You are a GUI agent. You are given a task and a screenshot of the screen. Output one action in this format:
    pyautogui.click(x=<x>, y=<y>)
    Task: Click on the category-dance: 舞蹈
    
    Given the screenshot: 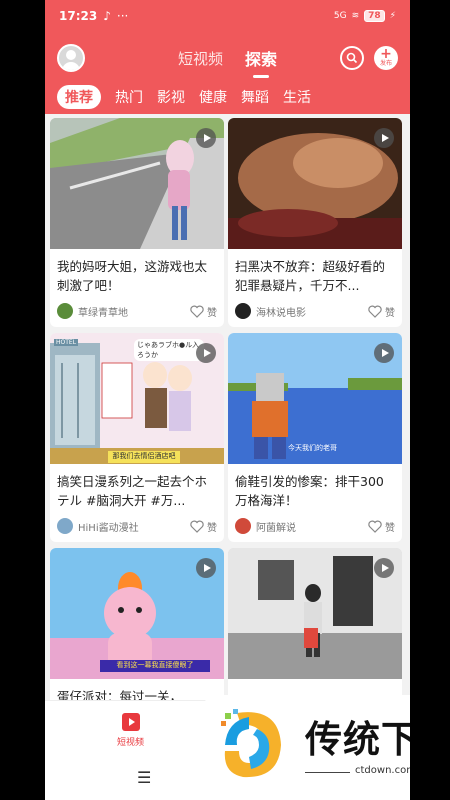 What is the action you would take?
    pyautogui.click(x=255, y=97)
    